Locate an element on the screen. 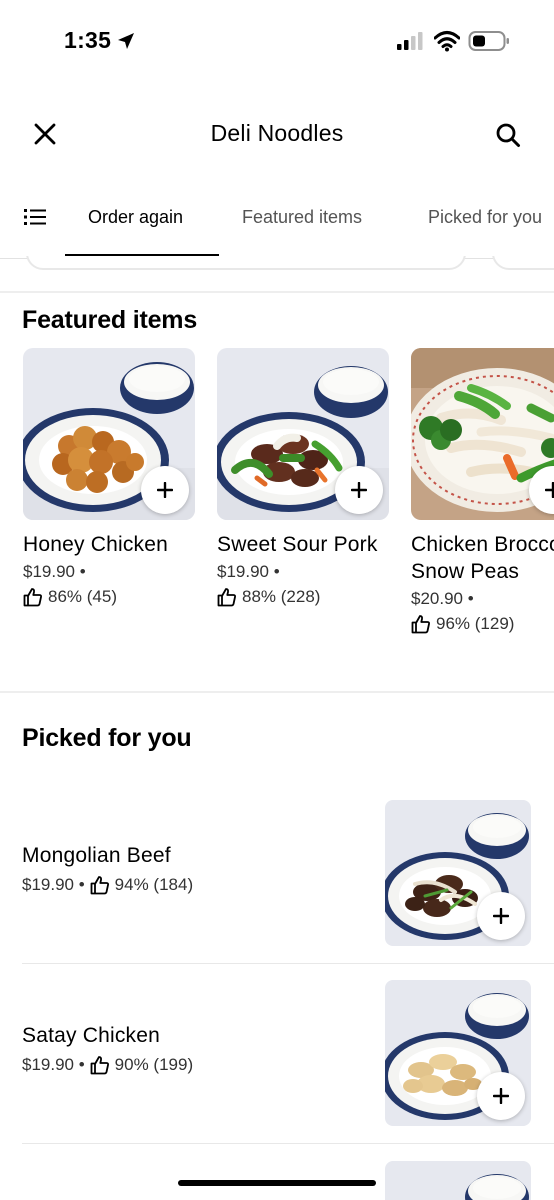 This screenshot has width=554, height=1200. item-name: Satay Chicken is located at coordinates (91, 1035).